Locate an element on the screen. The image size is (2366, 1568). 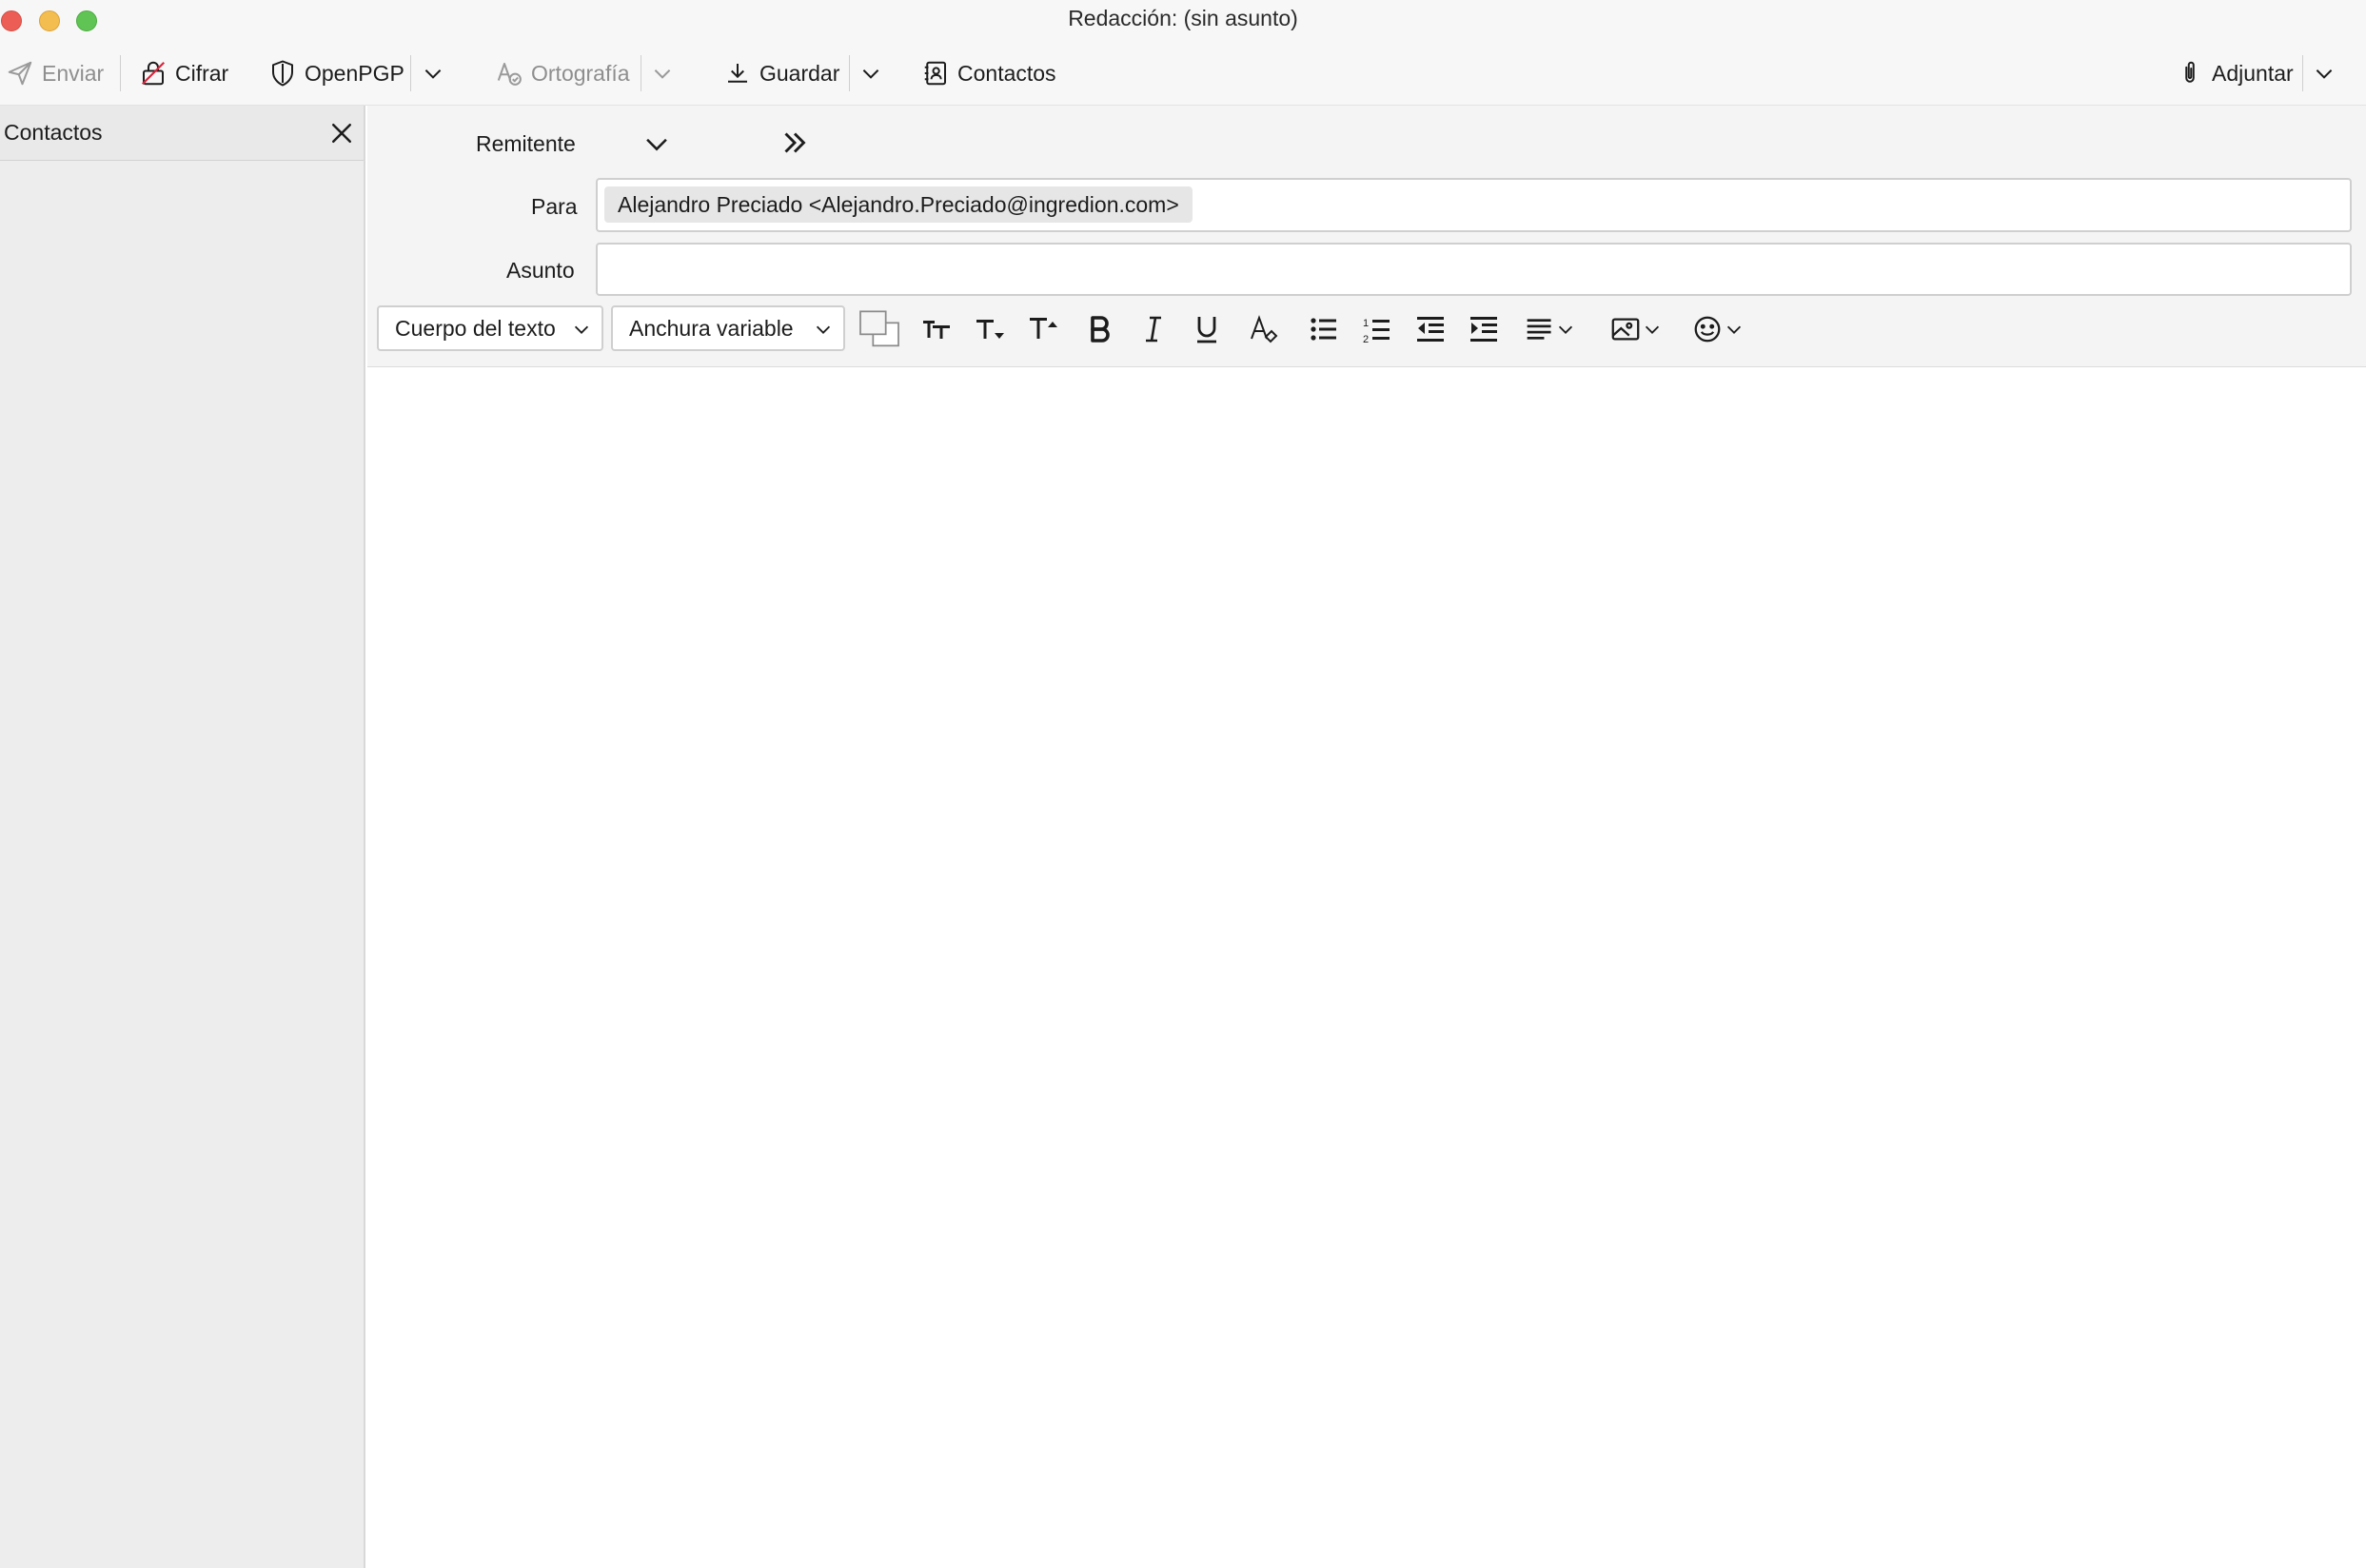
outdent-button is located at coordinates (1430, 329).